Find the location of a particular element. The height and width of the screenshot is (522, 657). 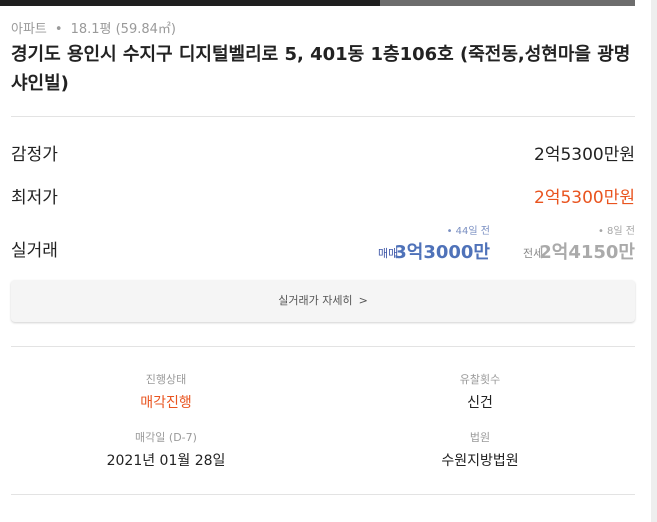

sale-date-value: 2021년 01월 28일 is located at coordinates (166, 461).